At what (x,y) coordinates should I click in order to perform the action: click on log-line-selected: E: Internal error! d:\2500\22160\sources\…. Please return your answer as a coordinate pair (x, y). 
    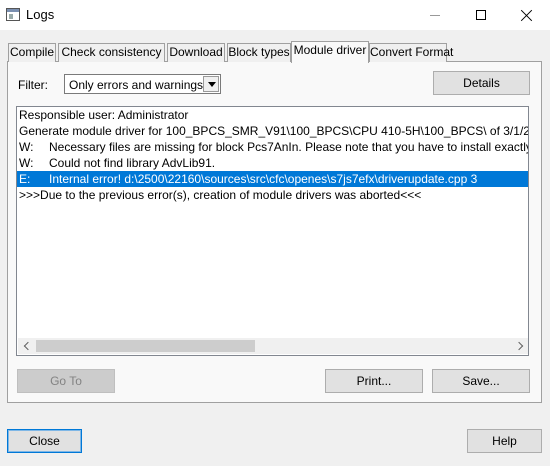
    Looking at the image, I should click on (272, 179).